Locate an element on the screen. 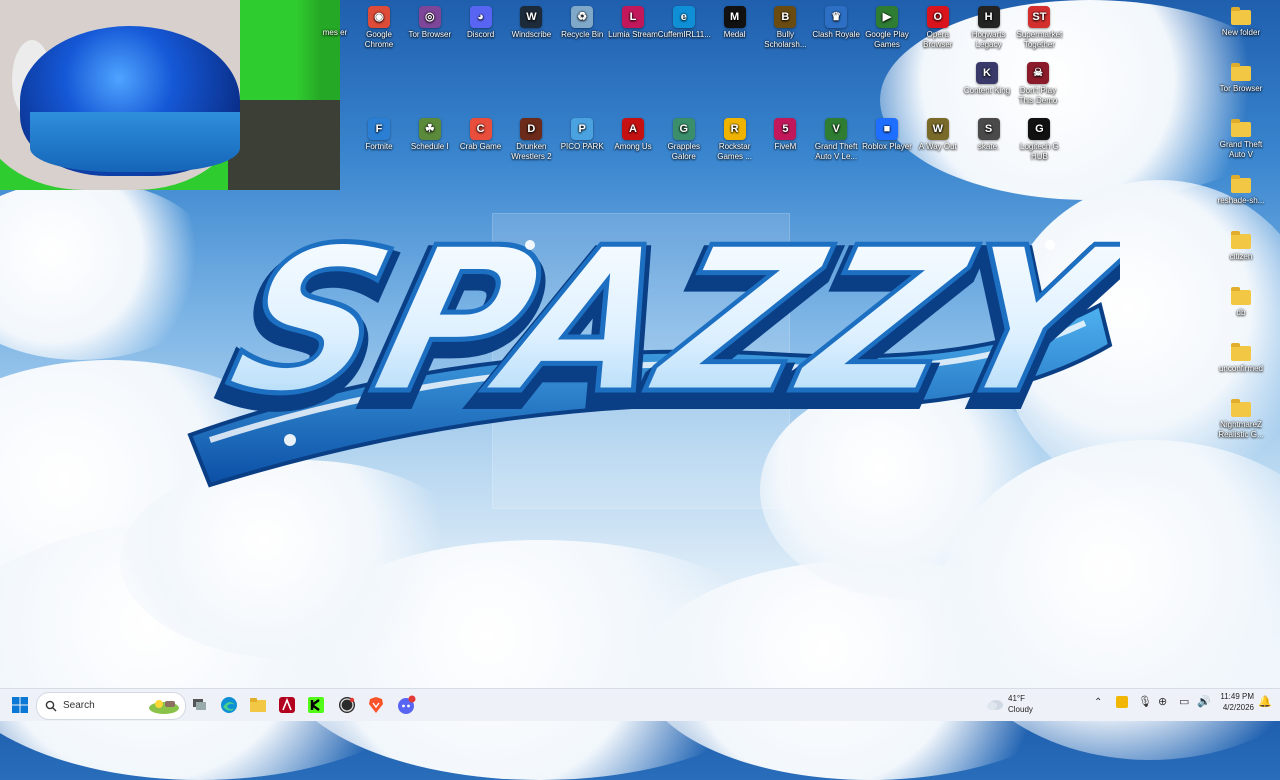 Image resolution: width=1280 pixels, height=780 pixels. desktop-icon: D Drunken Wrestlers 2 is located at coordinates (531, 140).